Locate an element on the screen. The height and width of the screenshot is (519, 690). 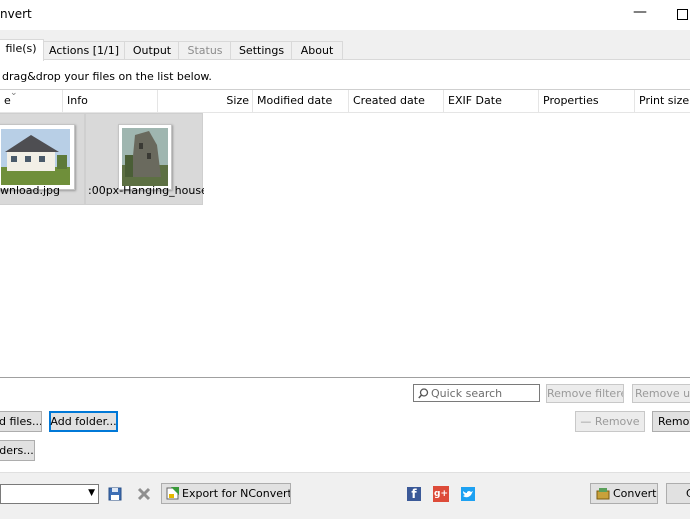
tab-status: Status is located at coordinates (205, 50).